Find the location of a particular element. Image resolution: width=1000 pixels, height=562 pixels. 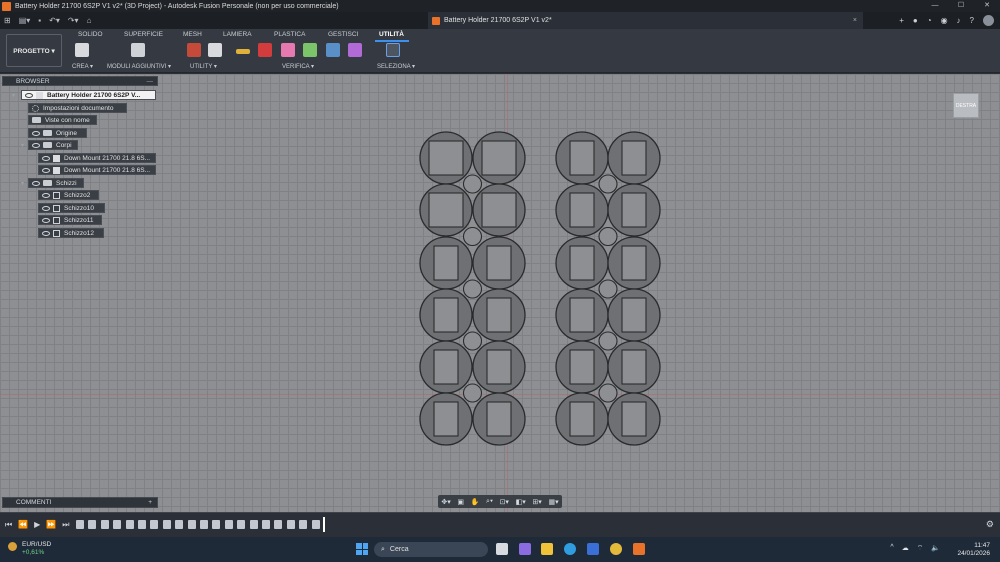

display-mode-icon: ◧▾ is located at coordinates (521, 502).